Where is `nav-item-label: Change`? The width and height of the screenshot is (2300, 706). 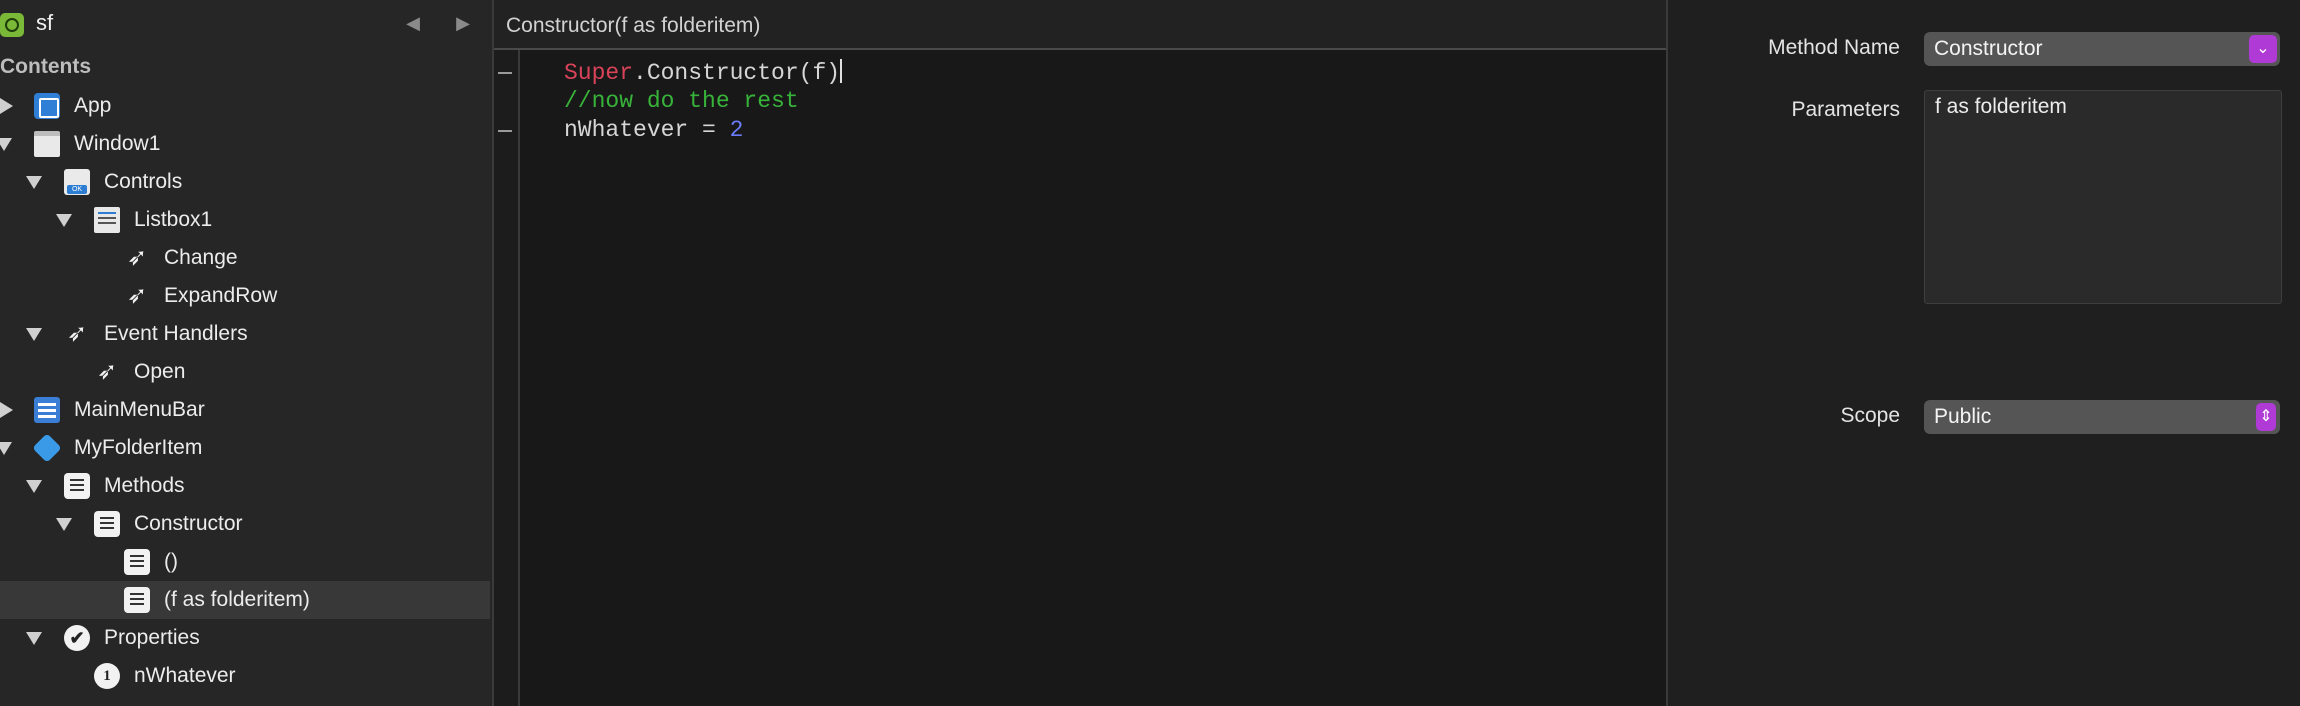 nav-item-label: Change is located at coordinates (201, 257).